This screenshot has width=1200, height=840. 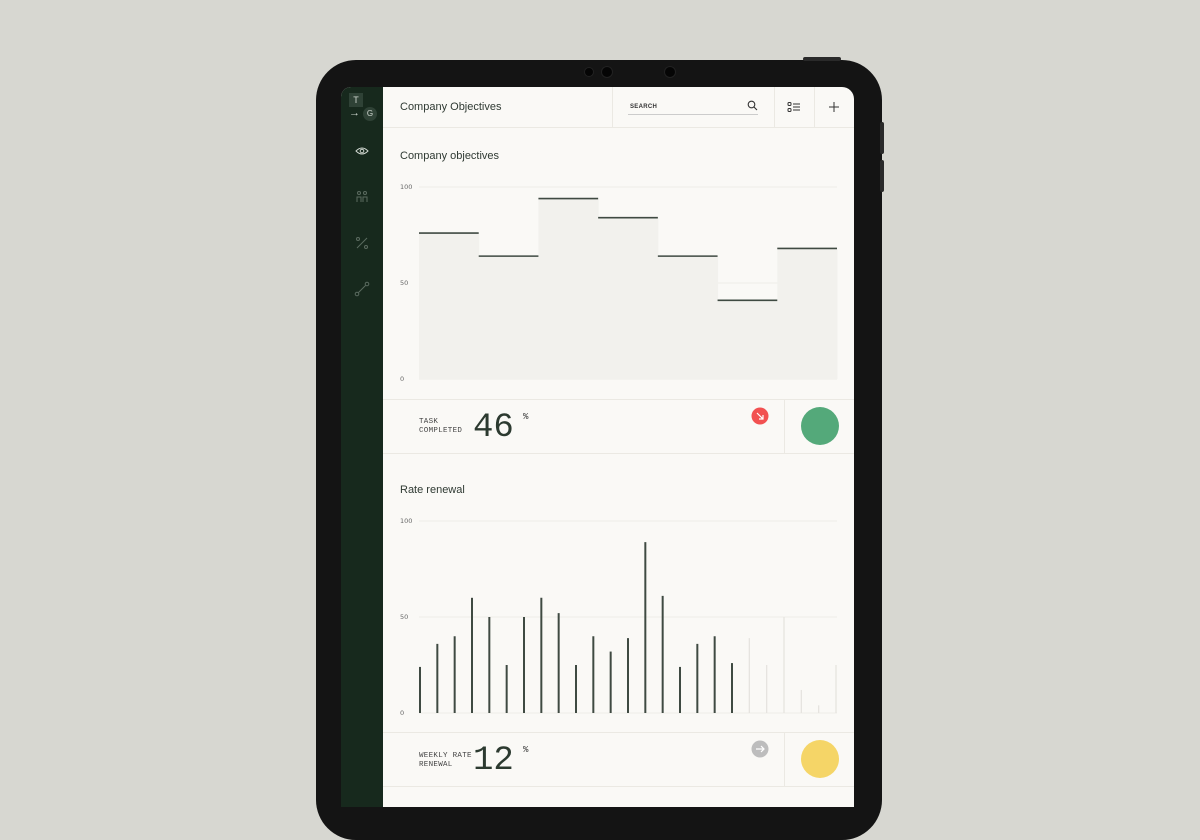 I want to click on stat-label-line: RENEWAL, so click(x=436, y=765).